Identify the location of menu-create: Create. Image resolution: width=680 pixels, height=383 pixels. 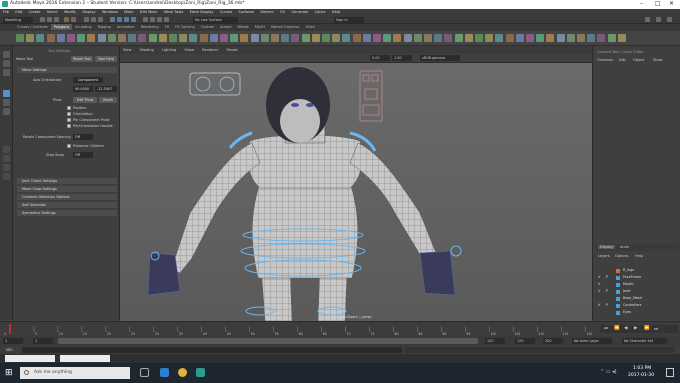
(35, 12).